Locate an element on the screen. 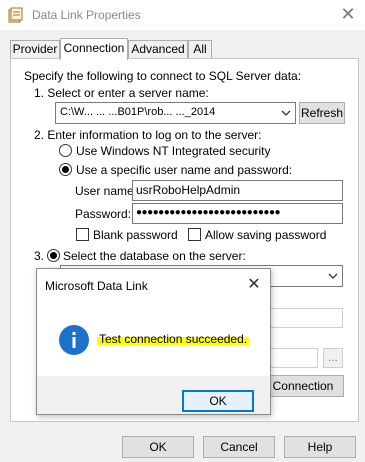 This screenshot has height=462, width=365. attach-database-field is located at coordinates (306, 318).